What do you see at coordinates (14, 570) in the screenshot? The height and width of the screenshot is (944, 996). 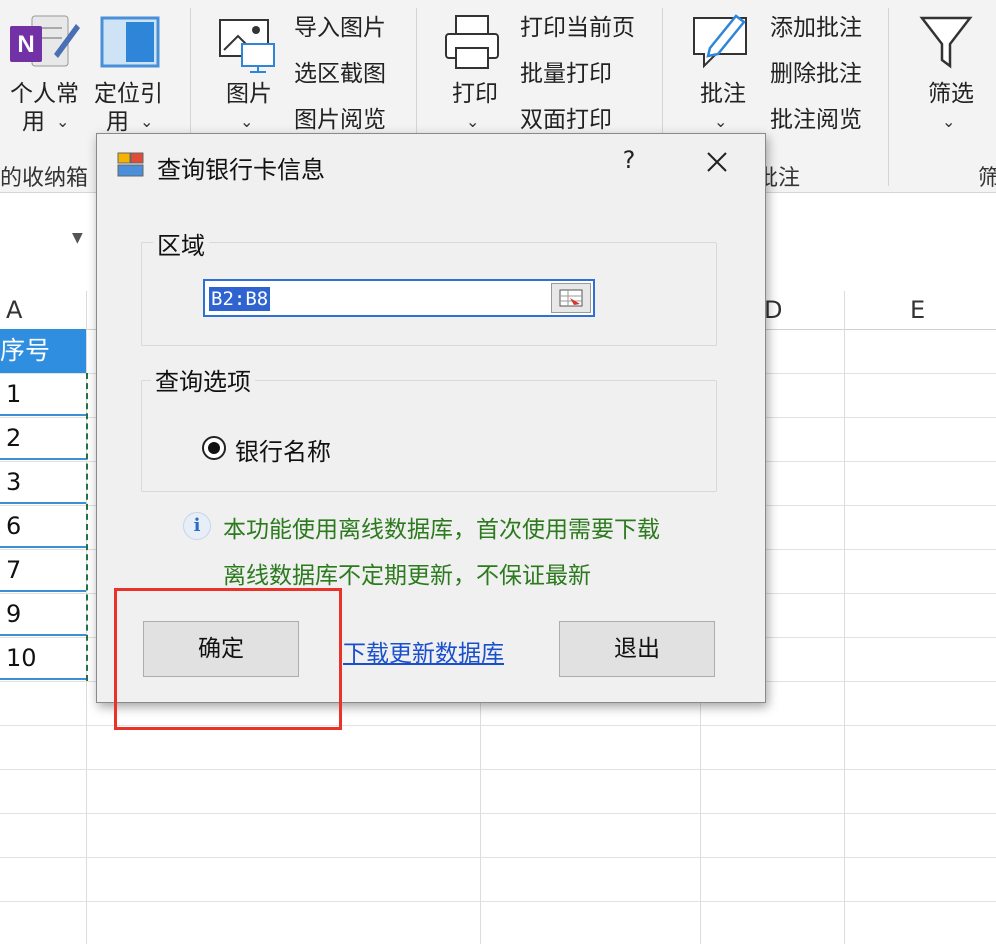 I see `cell-value: 7` at bounding box center [14, 570].